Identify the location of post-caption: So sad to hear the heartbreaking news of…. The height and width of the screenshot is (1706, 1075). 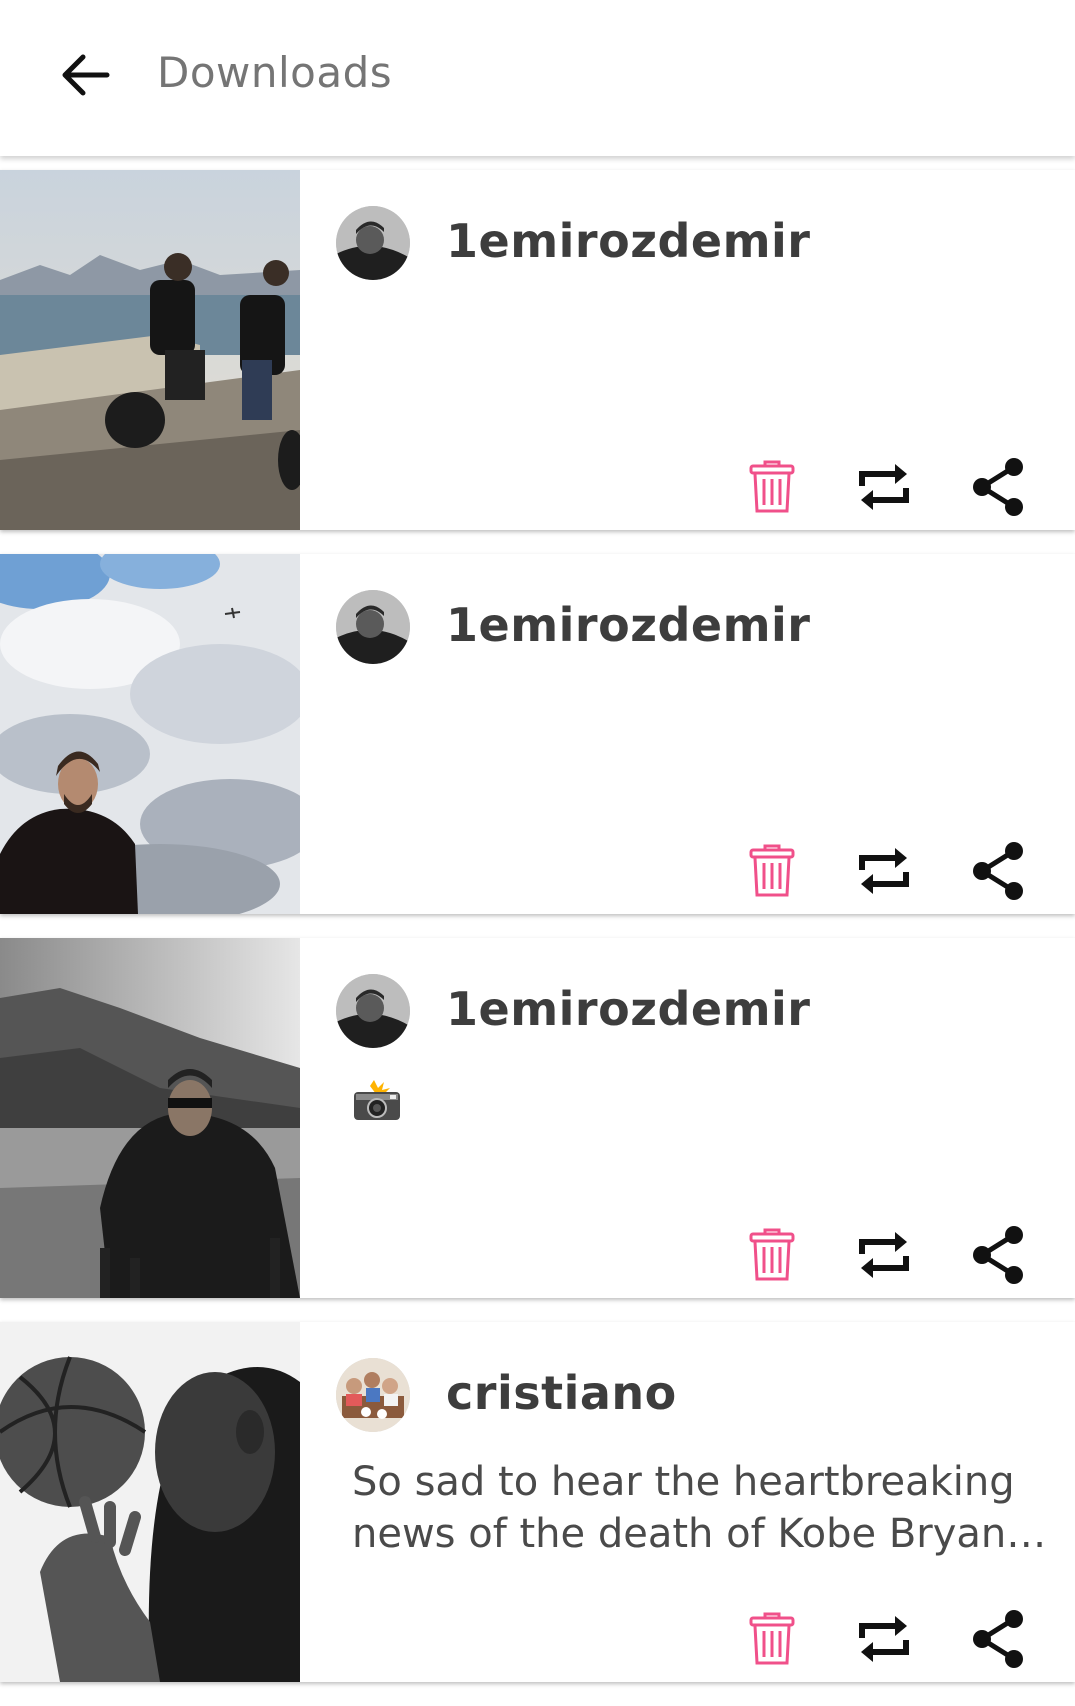
(687, 1508).